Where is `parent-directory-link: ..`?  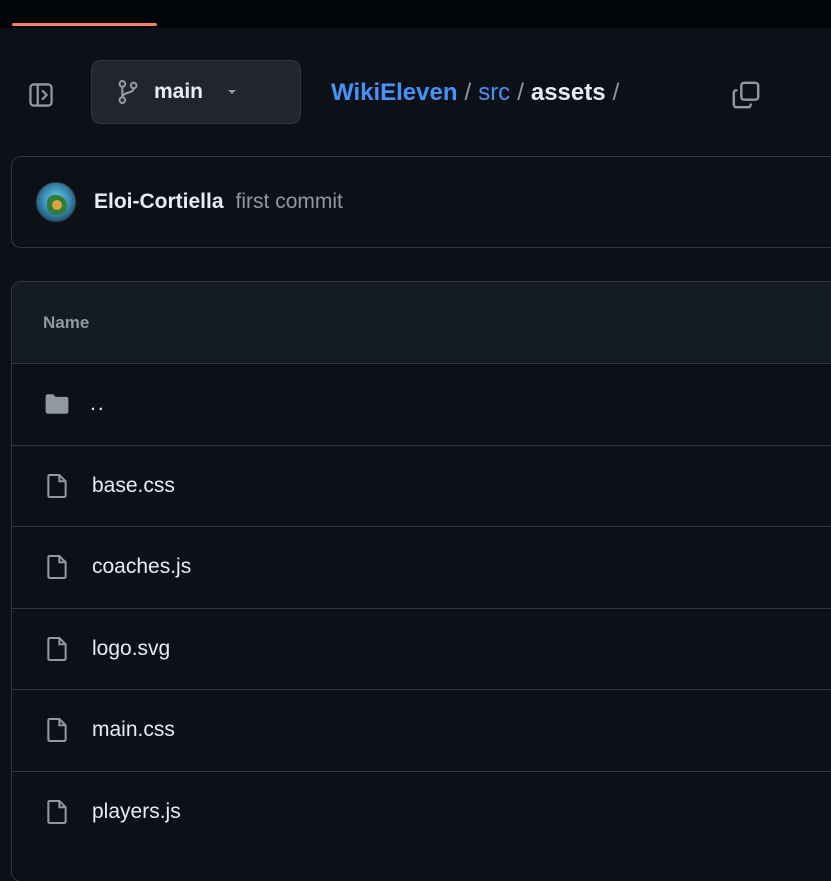
parent-directory-link: .. is located at coordinates (98, 404).